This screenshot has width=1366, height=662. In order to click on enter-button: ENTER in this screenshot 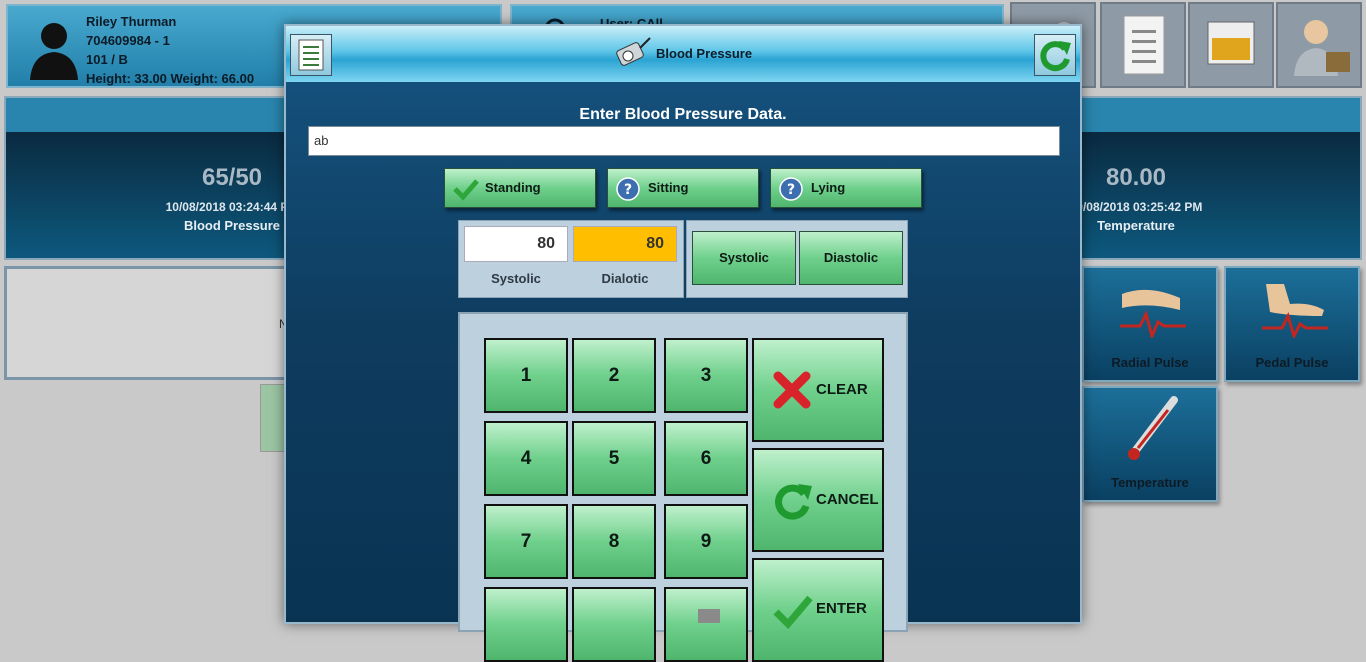, I will do `click(818, 610)`.